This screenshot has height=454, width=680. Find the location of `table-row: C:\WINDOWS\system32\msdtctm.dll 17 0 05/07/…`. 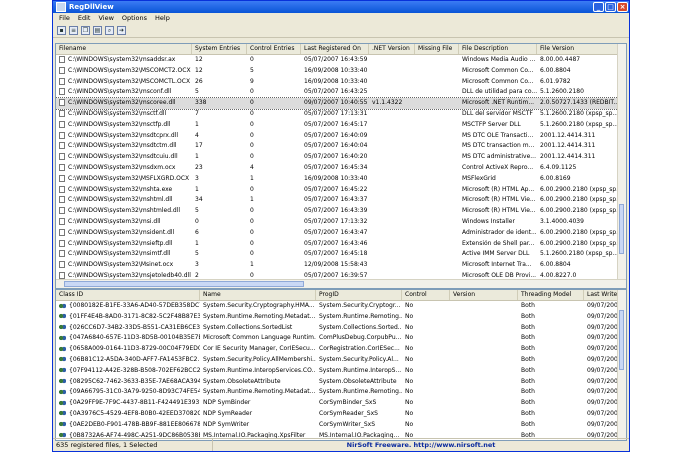

table-row: C:\WINDOWS\system32\msdtctm.dll 17 0 05/07/… is located at coordinates (341, 146).